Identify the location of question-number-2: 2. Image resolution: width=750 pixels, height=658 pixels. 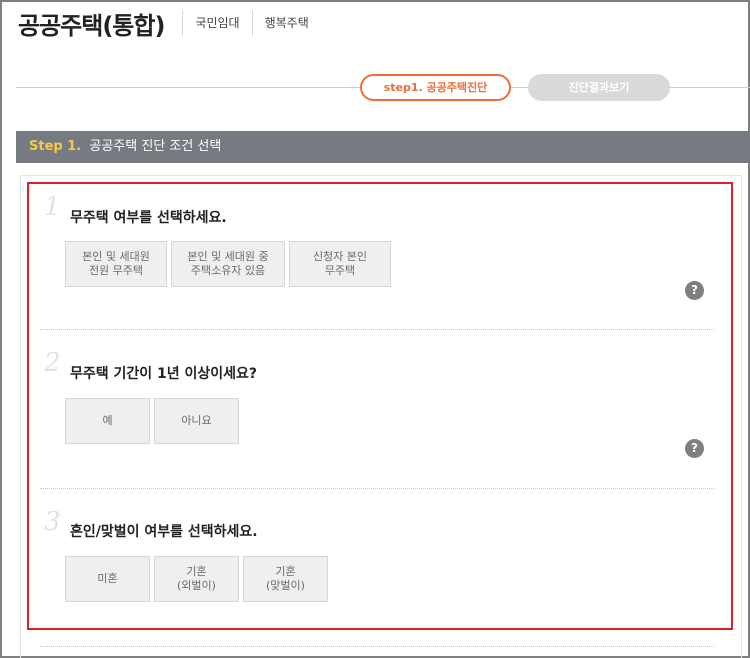
(52, 363).